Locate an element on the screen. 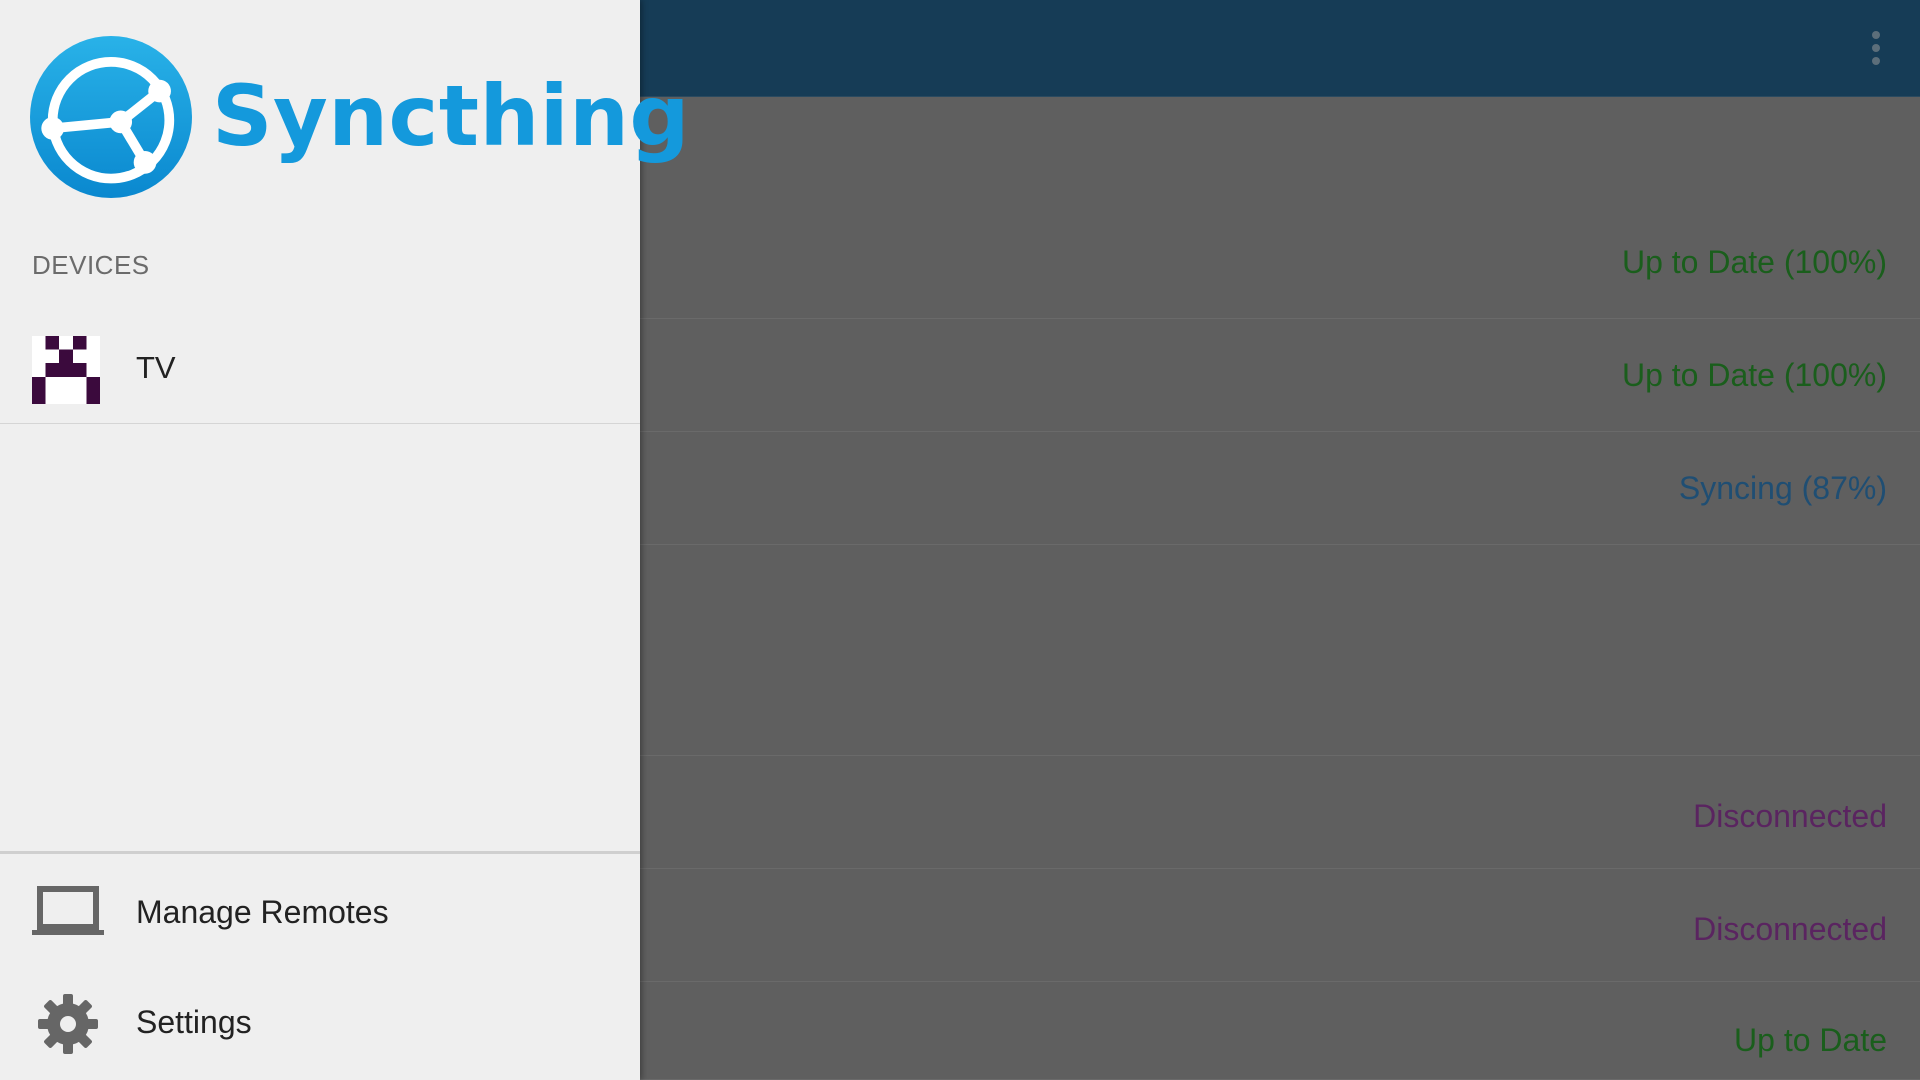  manage-remotes-label: Manage Remotes is located at coordinates (262, 912).